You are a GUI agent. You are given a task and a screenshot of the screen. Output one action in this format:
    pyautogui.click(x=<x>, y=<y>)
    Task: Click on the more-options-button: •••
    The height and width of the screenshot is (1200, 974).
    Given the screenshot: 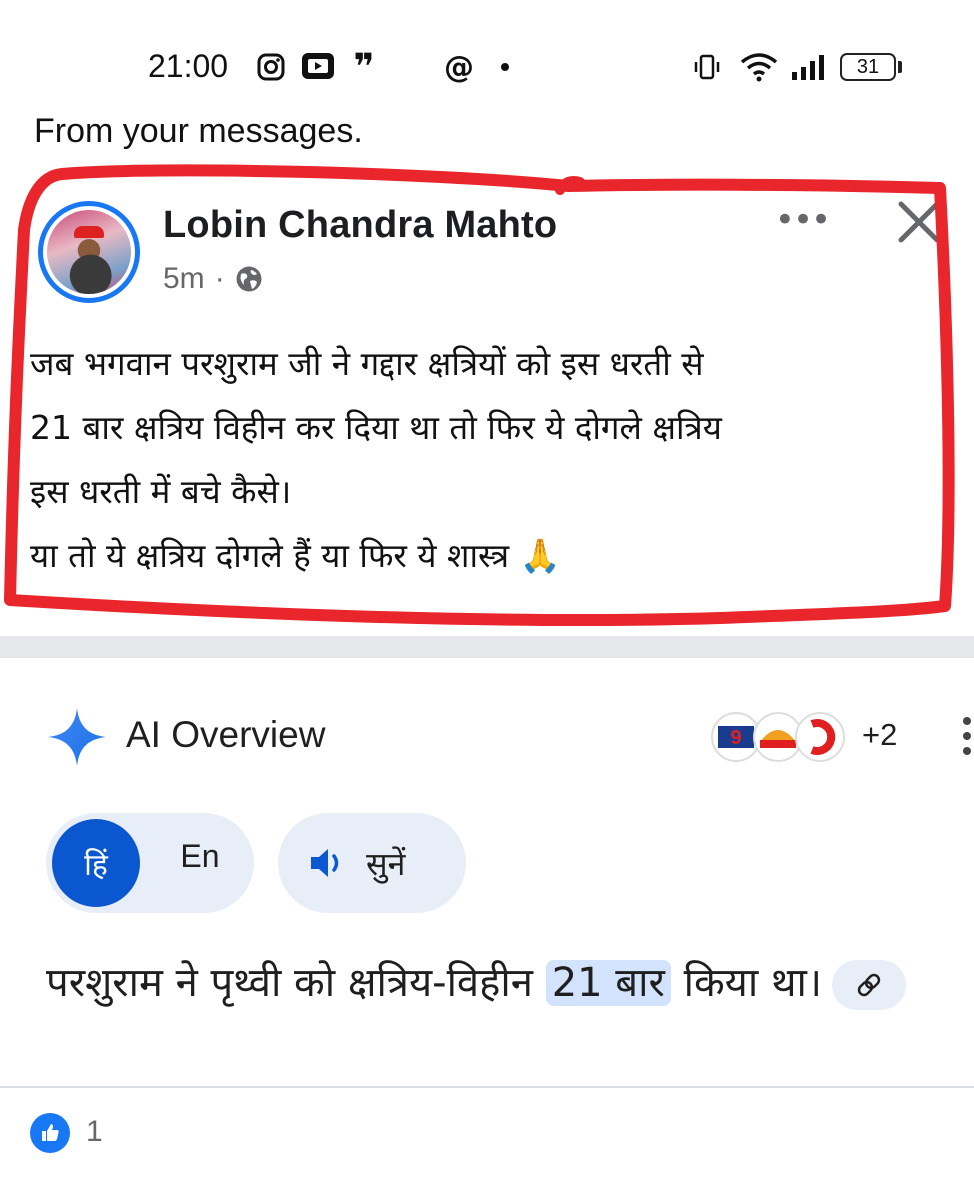 What is the action you would take?
    pyautogui.click(x=802, y=220)
    